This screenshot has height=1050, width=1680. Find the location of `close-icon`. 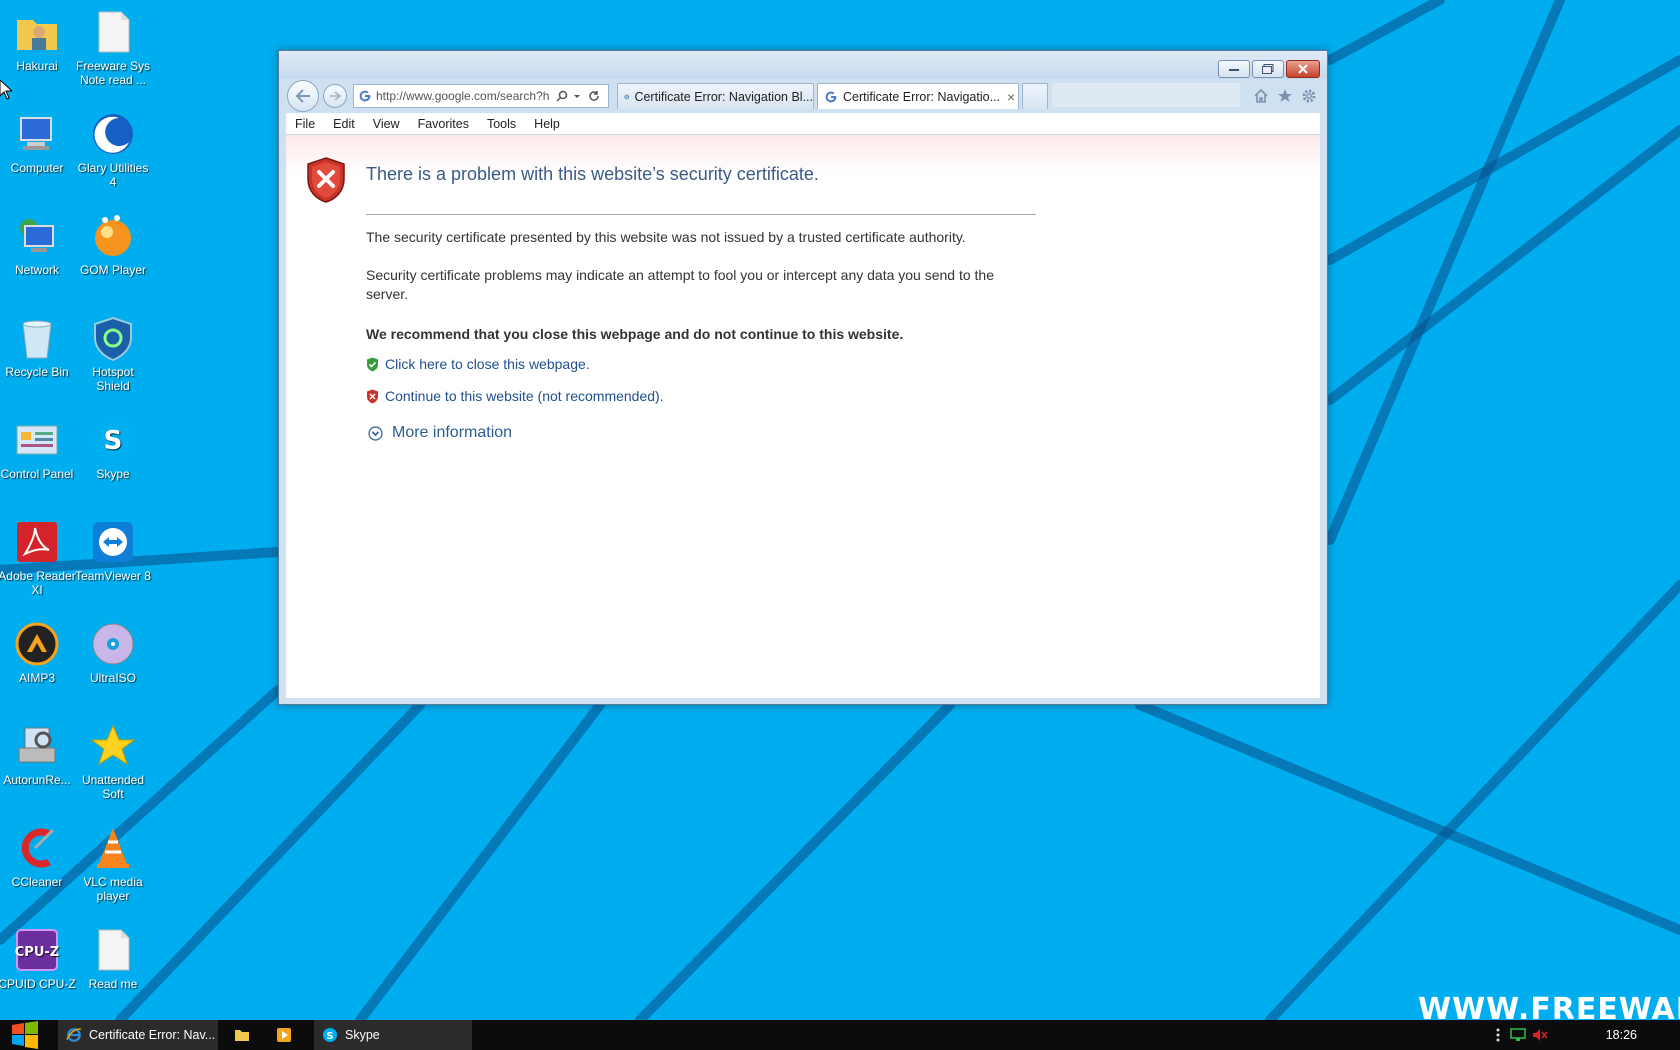

close-icon is located at coordinates (1303, 69).